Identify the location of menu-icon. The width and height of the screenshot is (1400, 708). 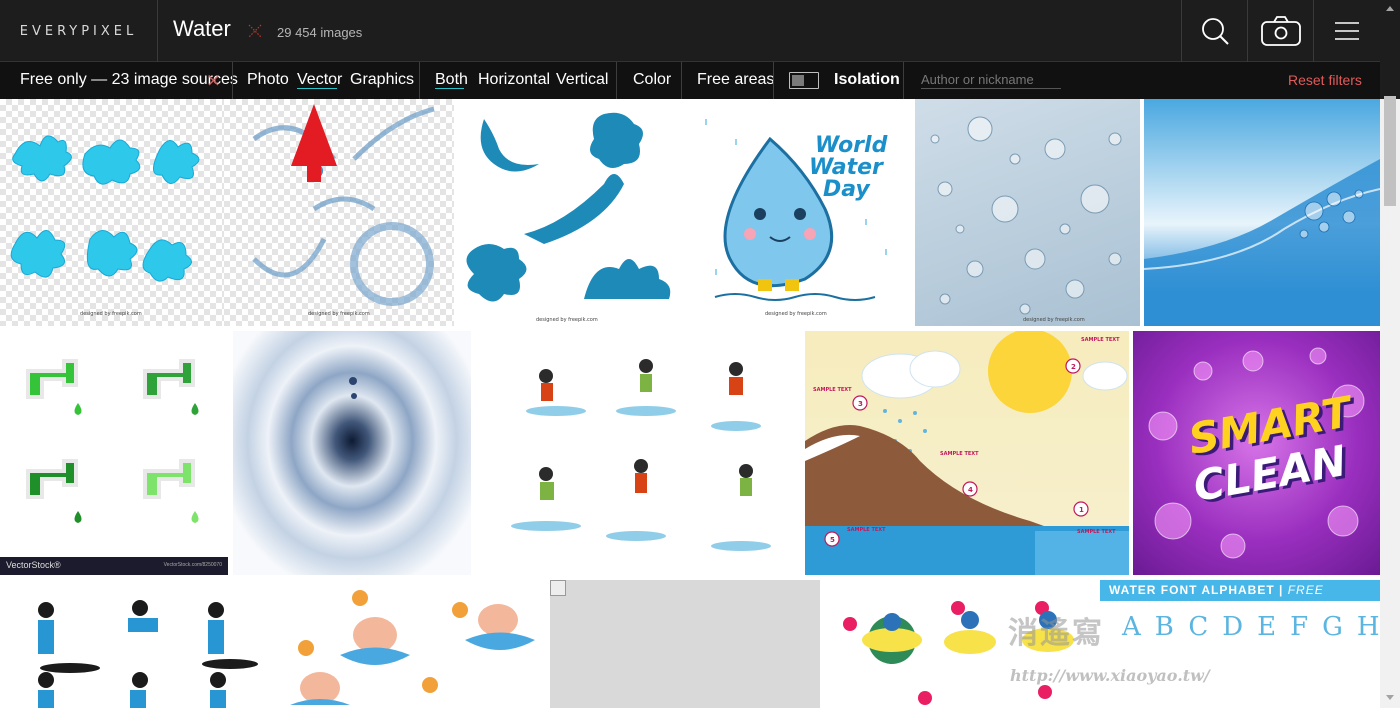
(1346, 31).